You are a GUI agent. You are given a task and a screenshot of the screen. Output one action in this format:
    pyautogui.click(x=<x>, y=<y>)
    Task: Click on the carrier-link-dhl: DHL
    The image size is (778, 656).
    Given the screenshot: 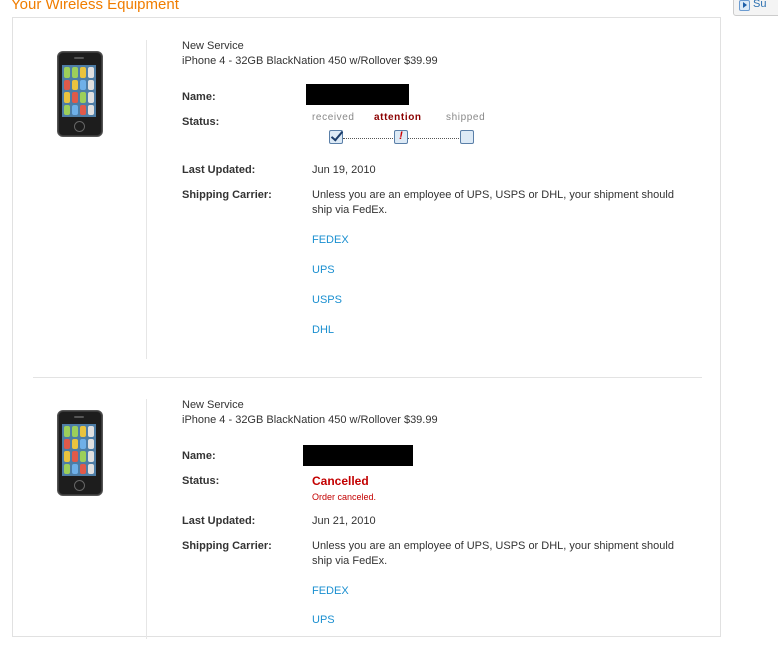 What is the action you would take?
    pyautogui.click(x=323, y=330)
    